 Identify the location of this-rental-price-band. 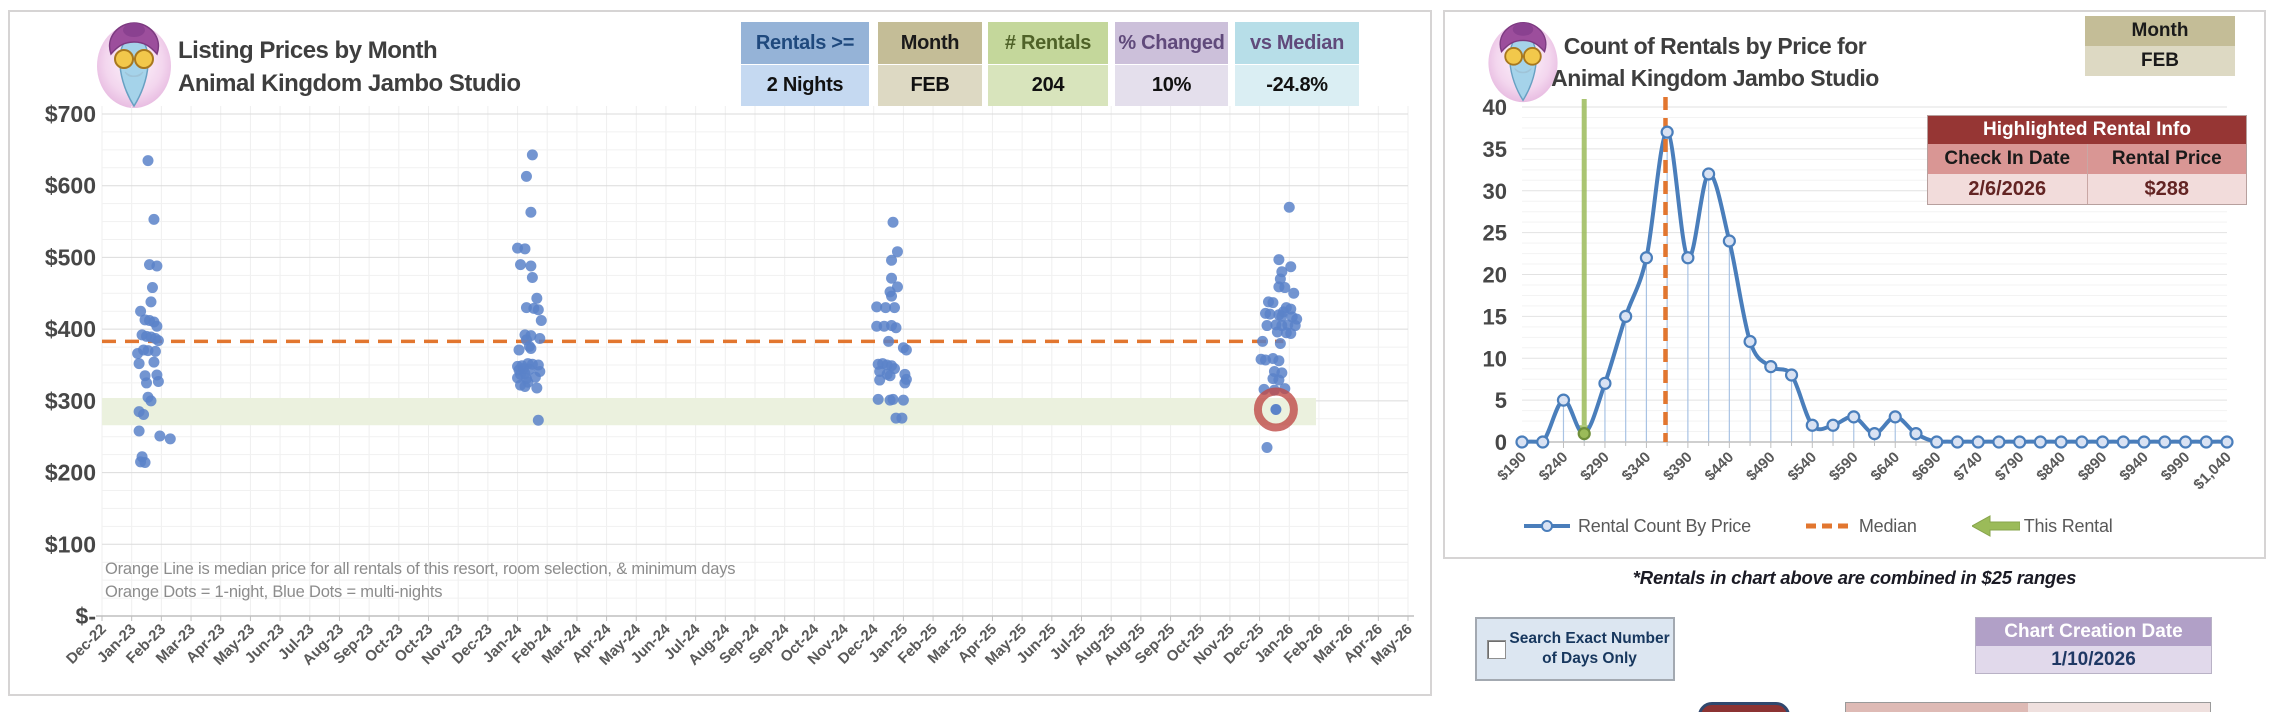
(709, 411).